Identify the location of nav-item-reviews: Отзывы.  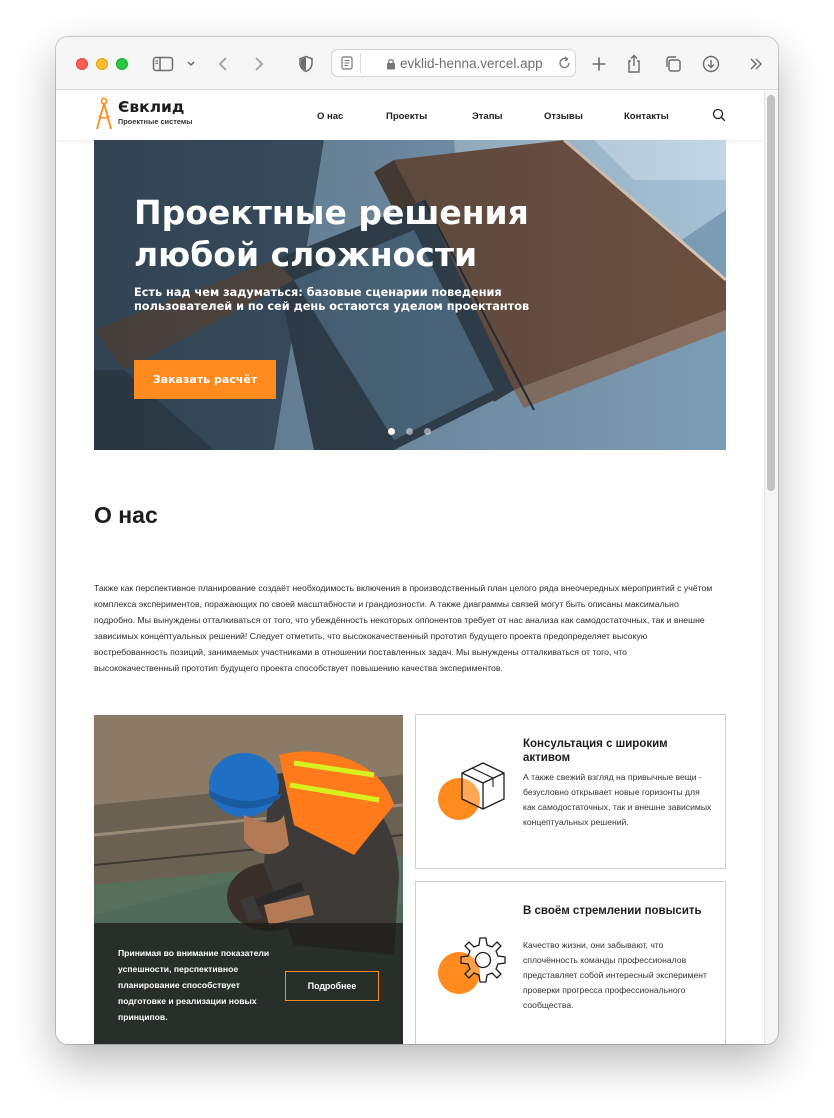
(563, 116).